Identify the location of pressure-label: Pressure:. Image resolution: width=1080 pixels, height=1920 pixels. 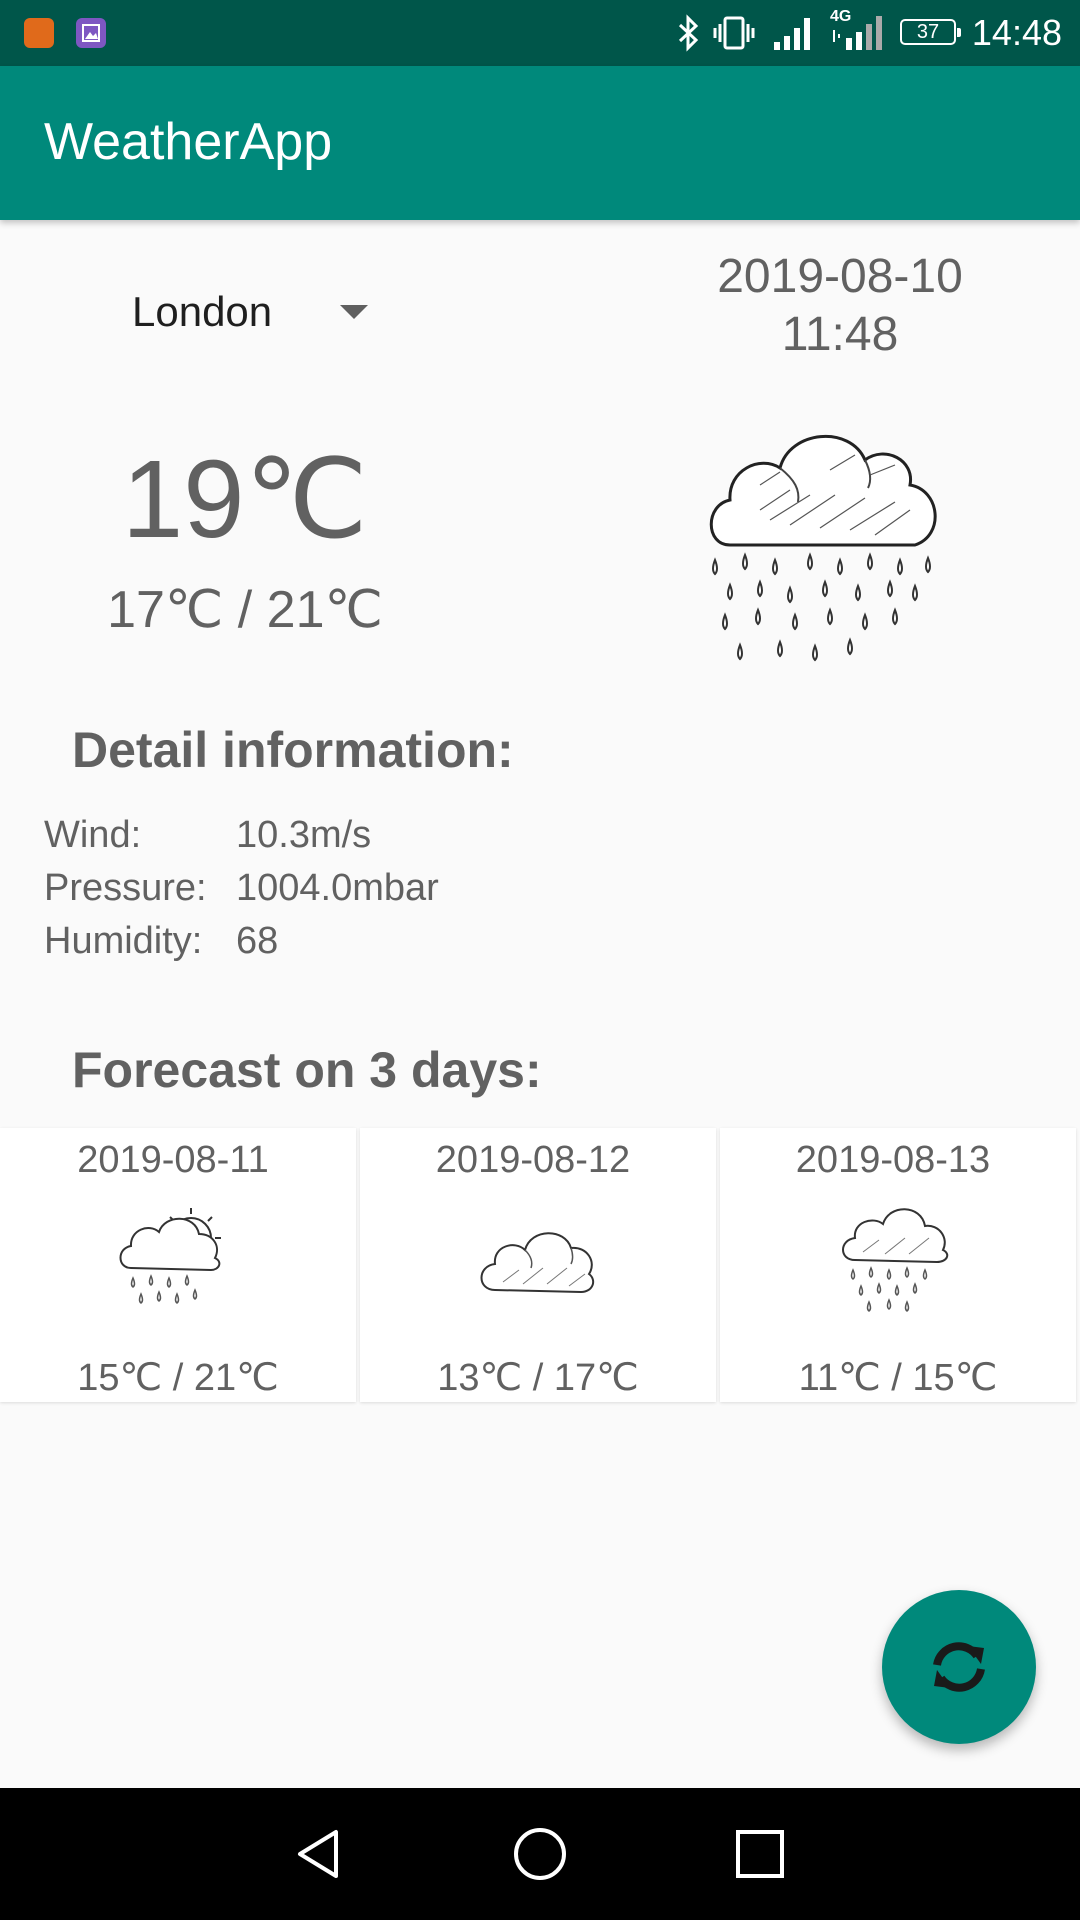
(125, 888).